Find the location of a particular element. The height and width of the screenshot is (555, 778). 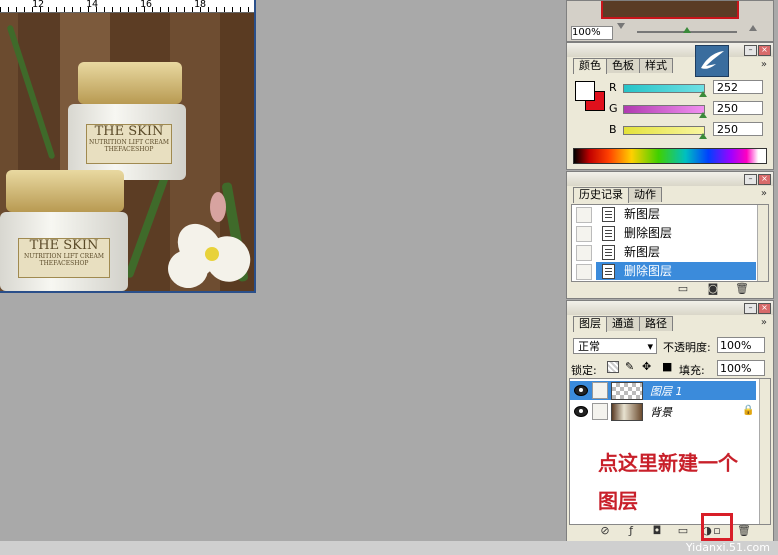

tab-channels: 通道 is located at coordinates (623, 323).